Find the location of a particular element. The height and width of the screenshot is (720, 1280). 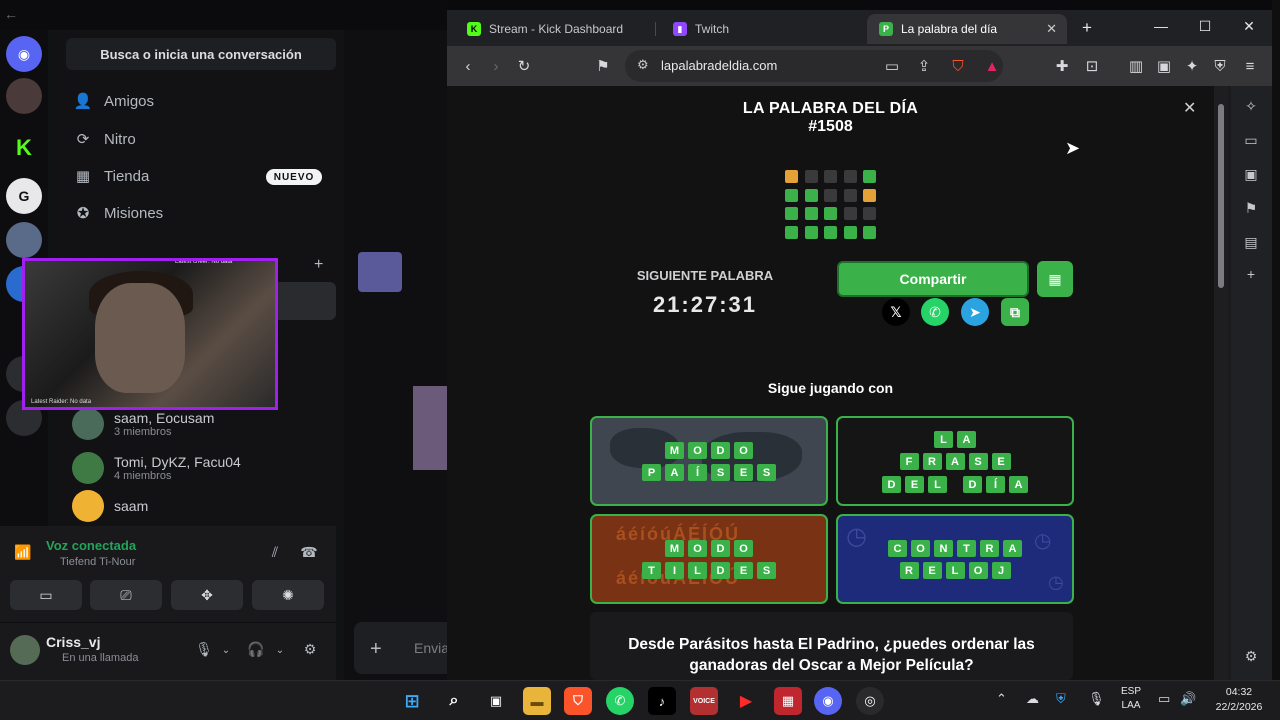

search-icon: ⌕ is located at coordinates (454, 701).